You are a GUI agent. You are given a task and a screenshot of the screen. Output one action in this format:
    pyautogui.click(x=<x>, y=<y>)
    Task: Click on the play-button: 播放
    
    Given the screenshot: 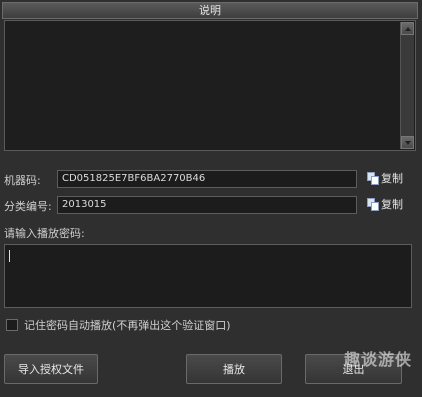 What is the action you would take?
    pyautogui.click(x=234, y=369)
    